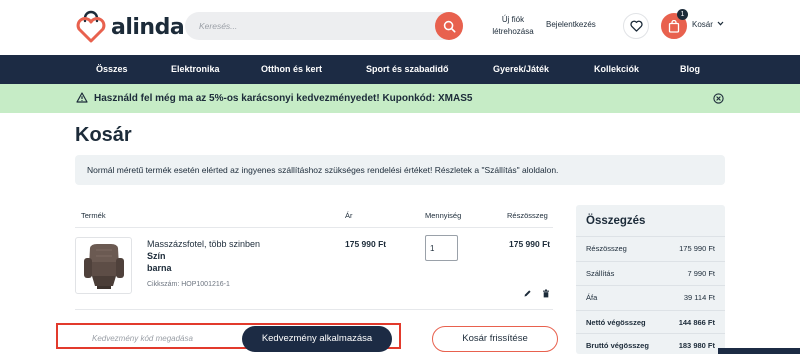 The height and width of the screenshot is (354, 800). I want to click on column-header-price: Ár, so click(349, 215).